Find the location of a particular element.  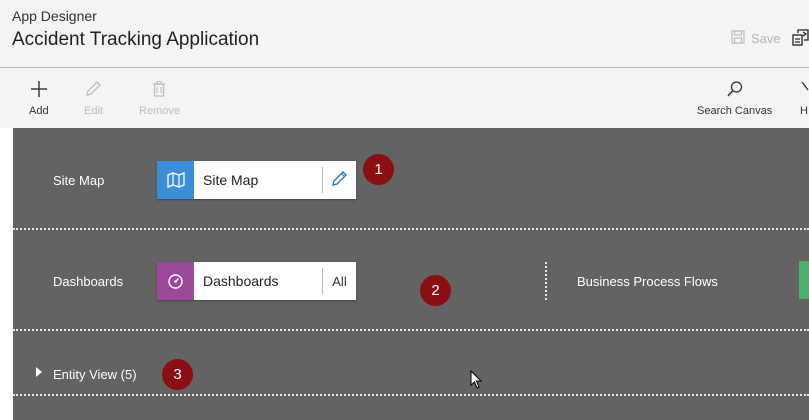

edit-button: Edit is located at coordinates (93, 98).